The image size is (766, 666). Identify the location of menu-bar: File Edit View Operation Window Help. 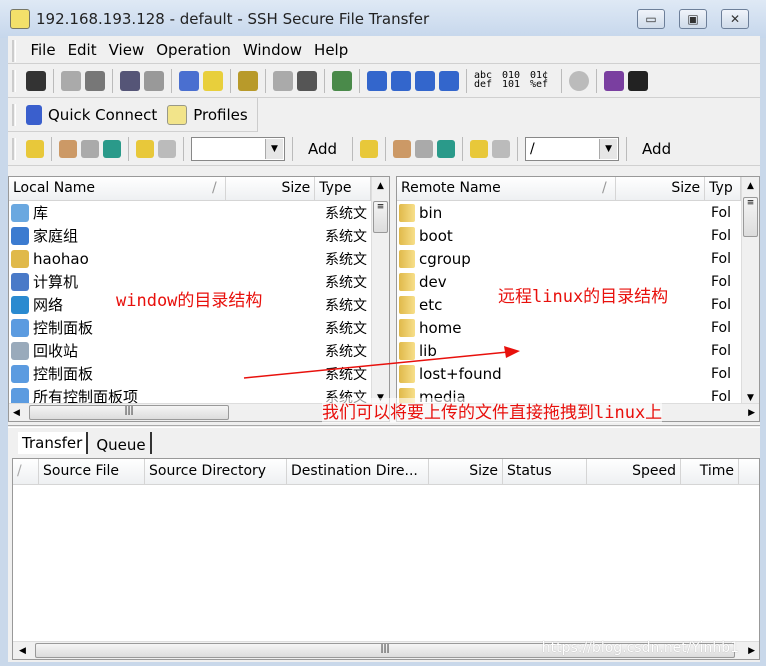
(384, 50).